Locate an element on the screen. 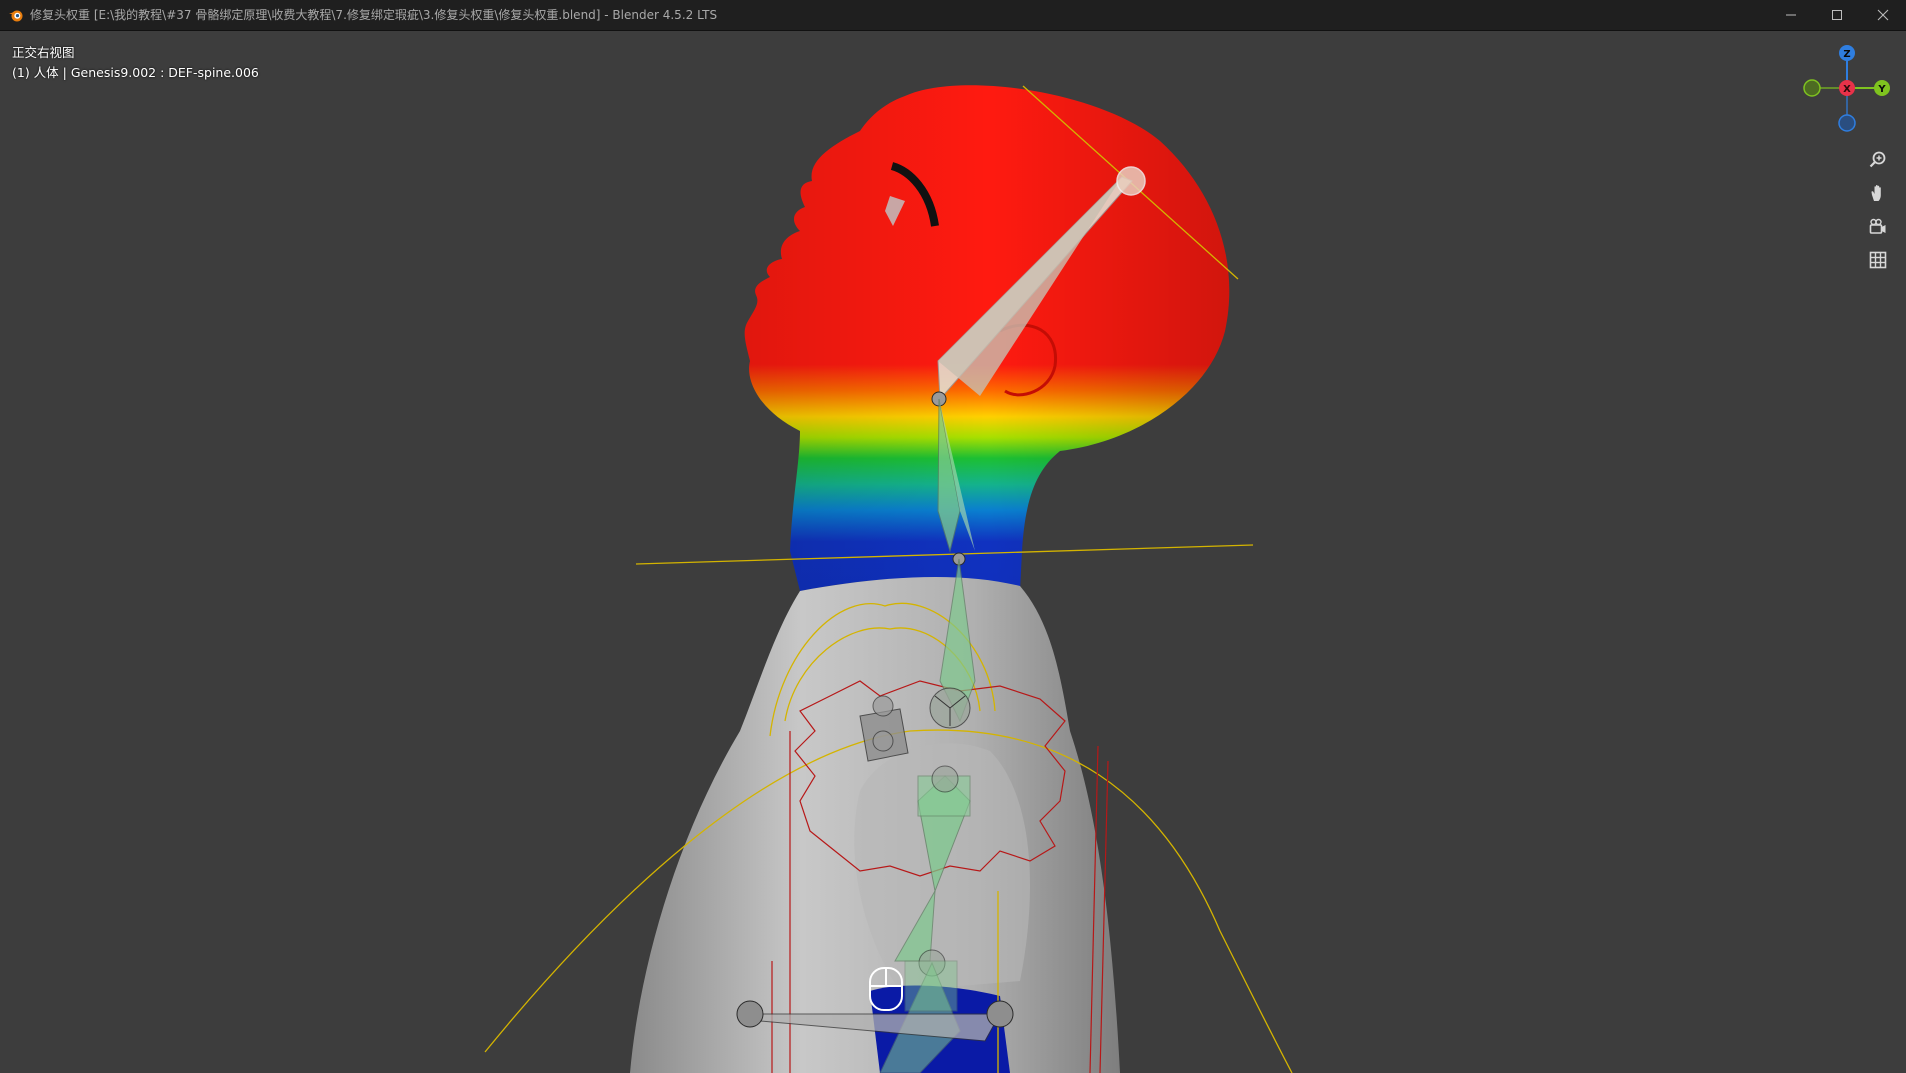  perspective-toggle-button is located at coordinates (1878, 260).